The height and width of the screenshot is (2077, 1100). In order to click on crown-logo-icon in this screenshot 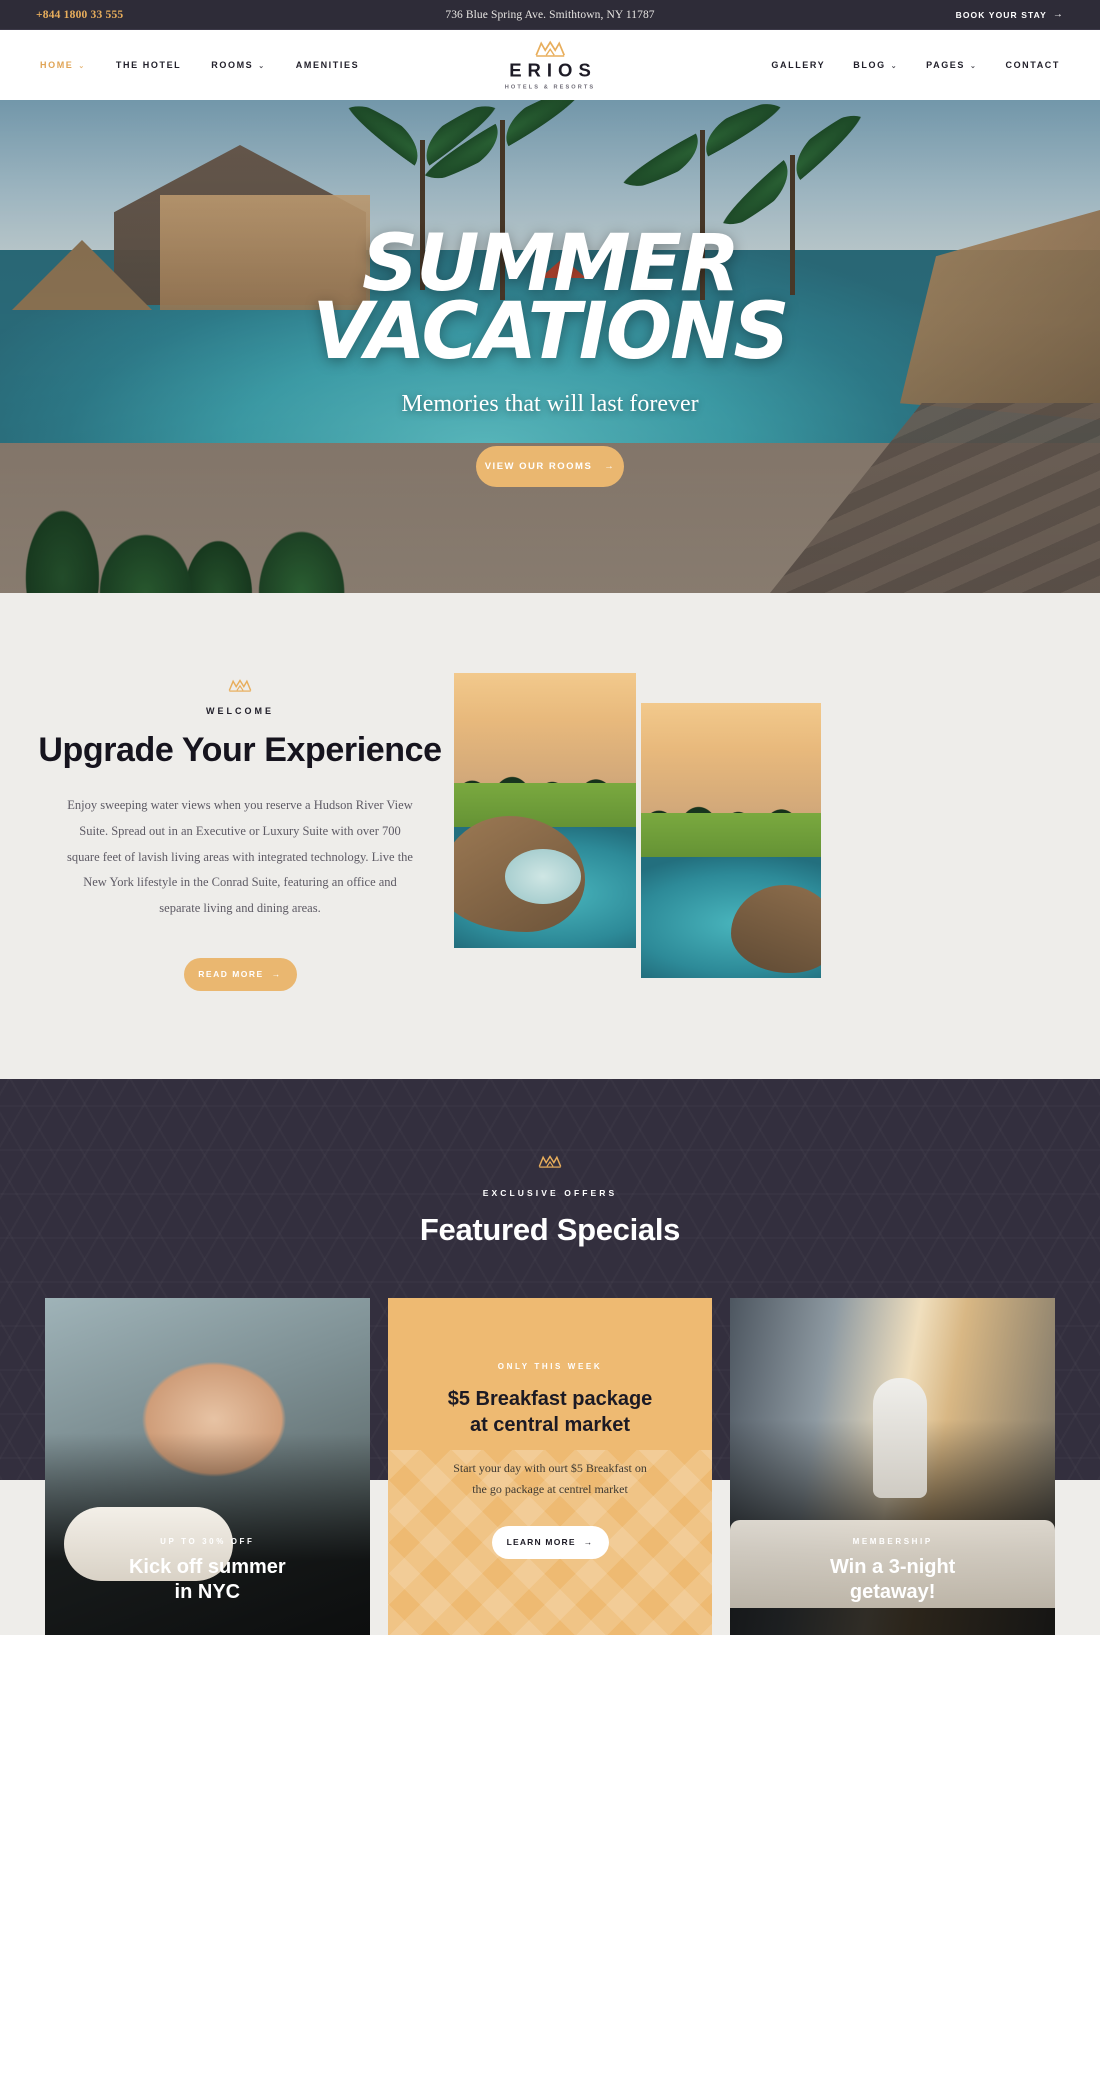, I will do `click(550, 48)`.